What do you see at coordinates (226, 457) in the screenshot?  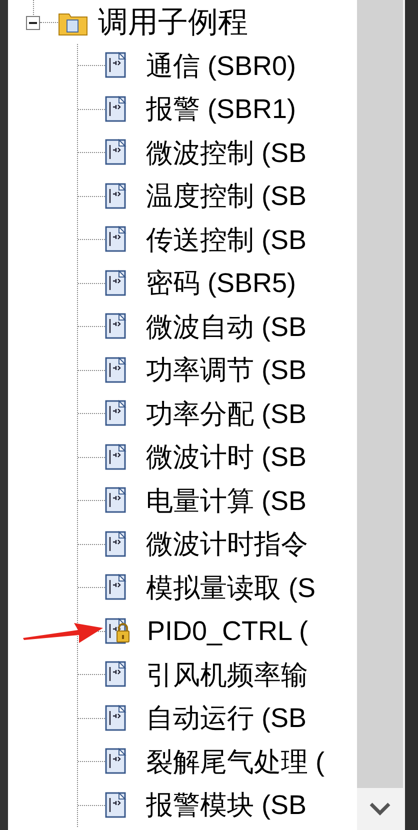 I see `tree-item: 微波计时 (SB` at bounding box center [226, 457].